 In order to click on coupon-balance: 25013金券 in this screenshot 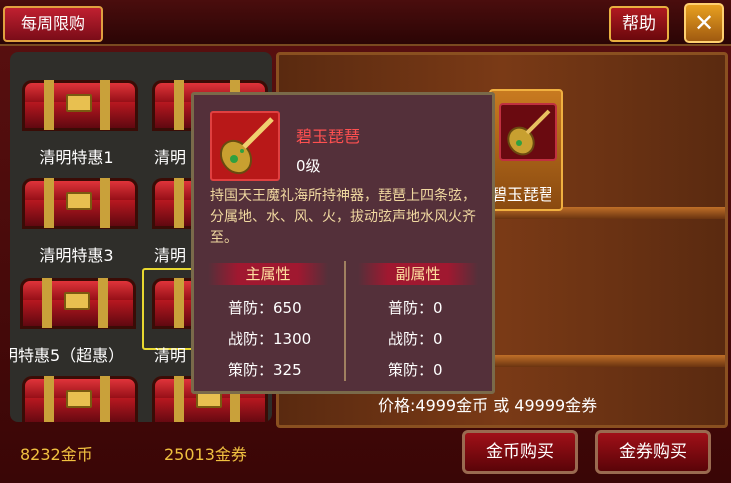, I will do `click(205, 454)`.